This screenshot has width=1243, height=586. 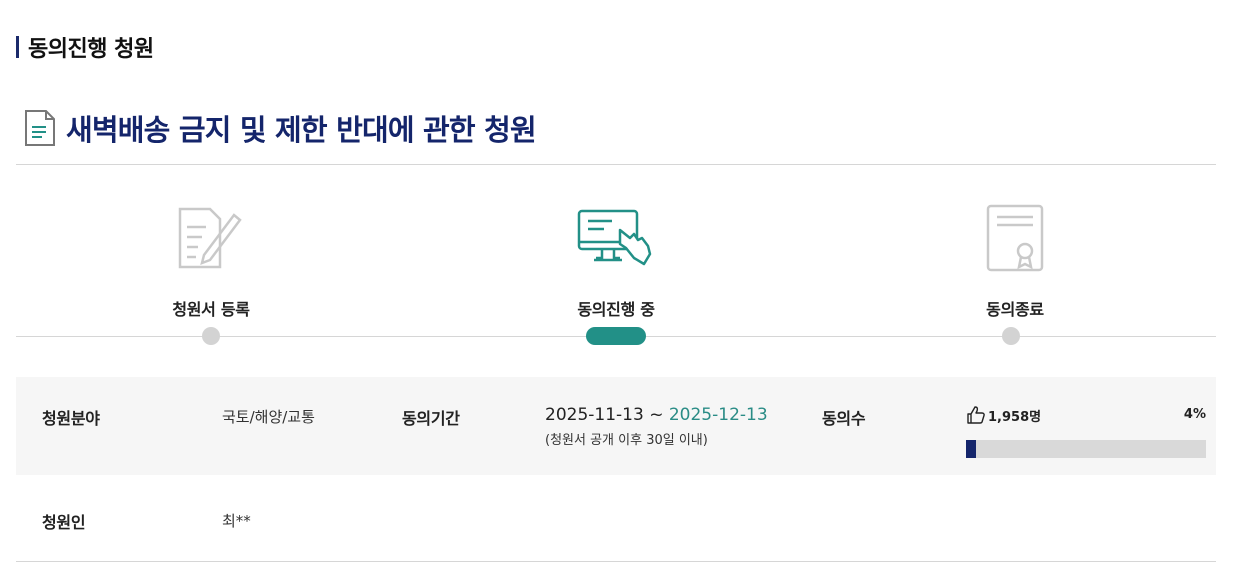 I want to click on period-note: (청원서 공개 이후 30일 이내), so click(x=626, y=440).